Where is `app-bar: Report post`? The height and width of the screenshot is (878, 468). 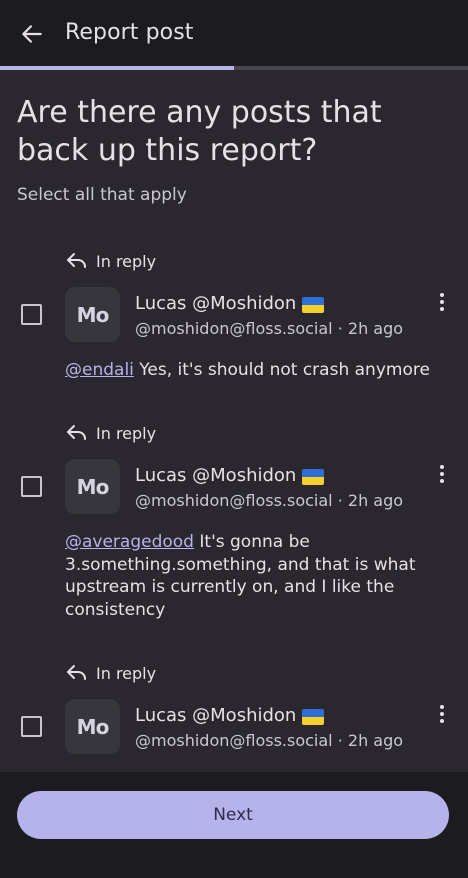
app-bar: Report post is located at coordinates (234, 33).